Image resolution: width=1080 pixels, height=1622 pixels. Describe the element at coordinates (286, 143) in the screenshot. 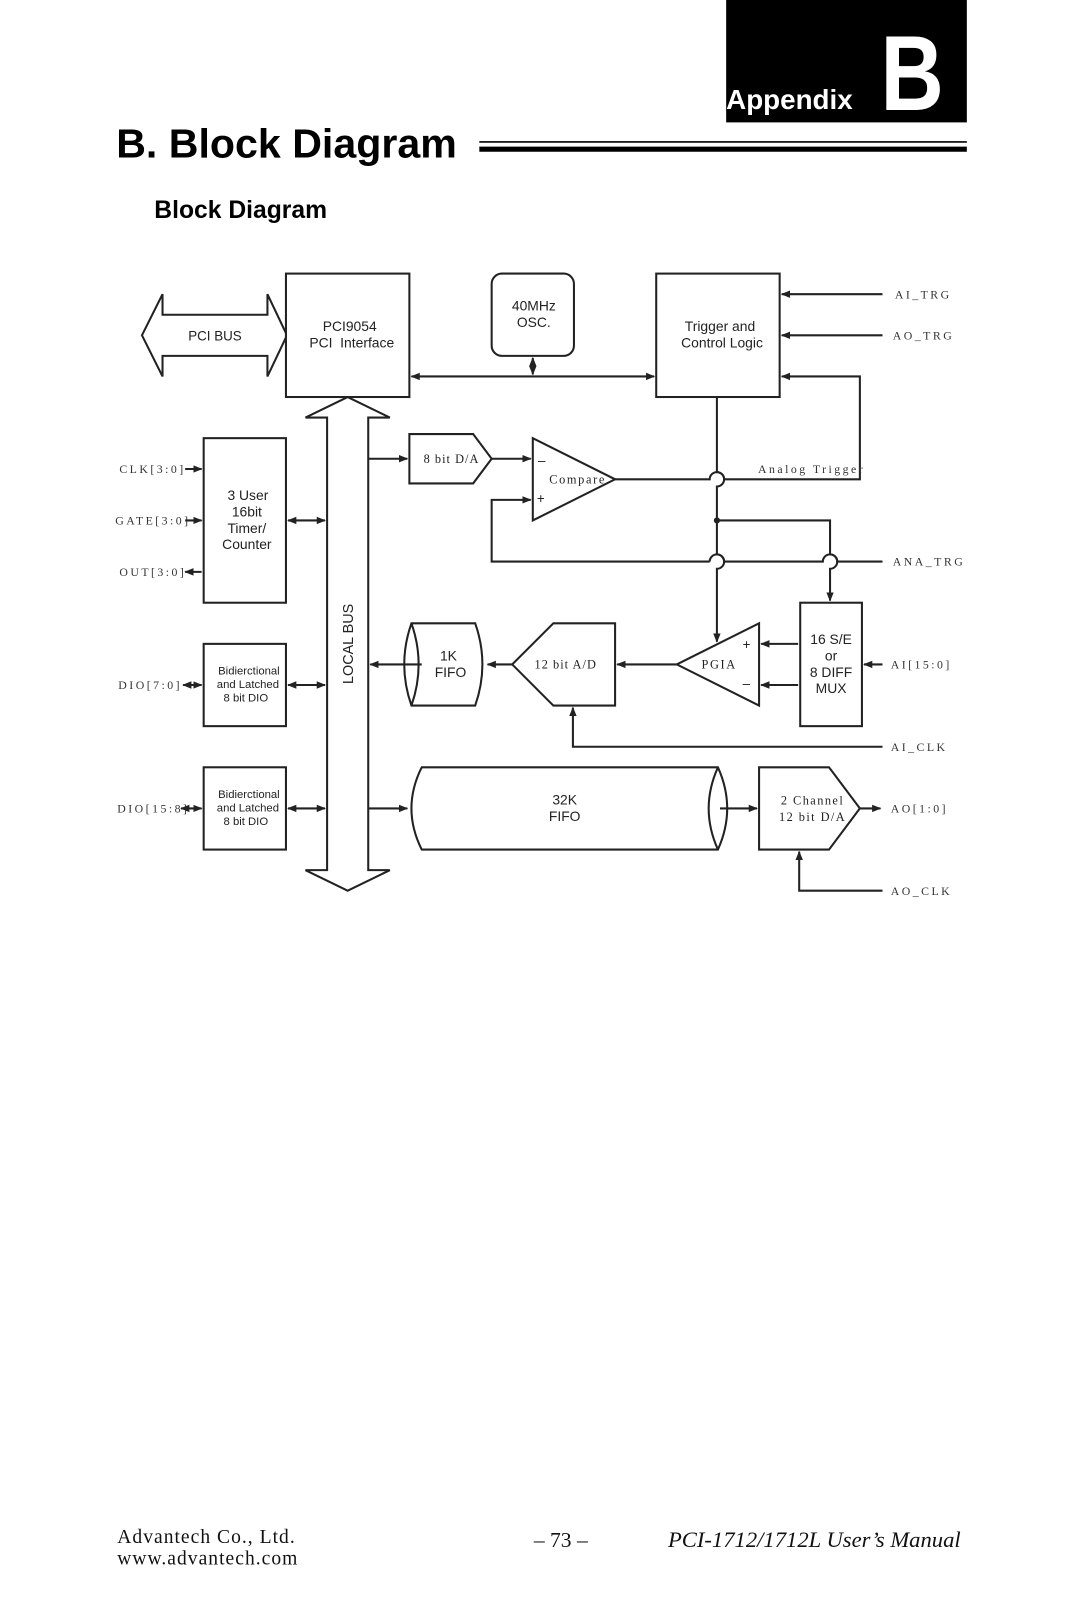

I see `chapter-title: B. Block Diagram` at that location.